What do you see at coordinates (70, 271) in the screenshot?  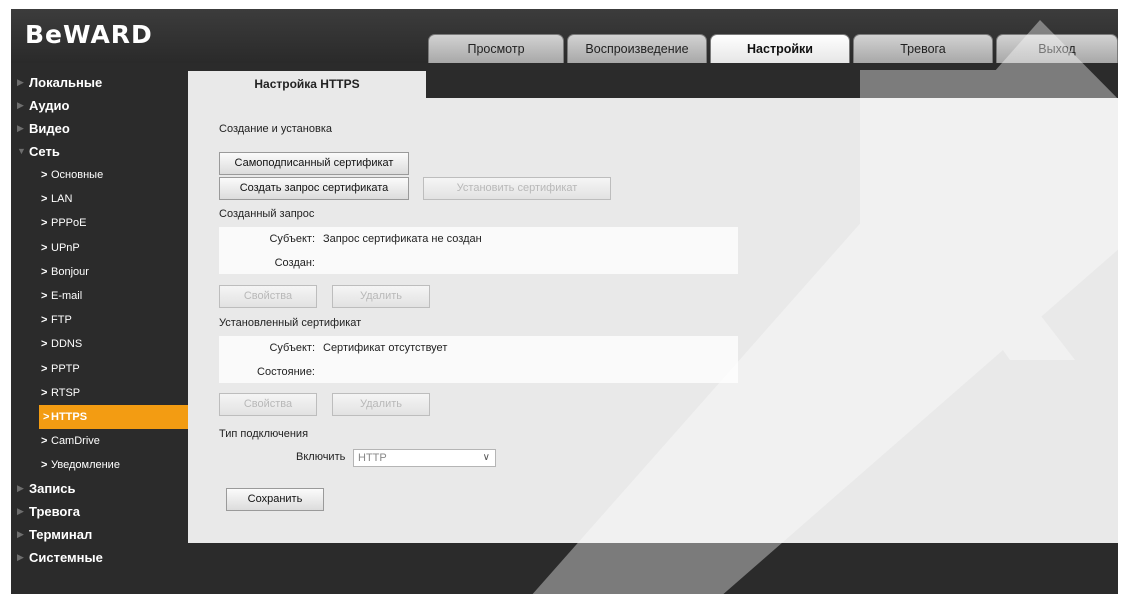 I see `sidebar-subitem-label: Bonjour` at bounding box center [70, 271].